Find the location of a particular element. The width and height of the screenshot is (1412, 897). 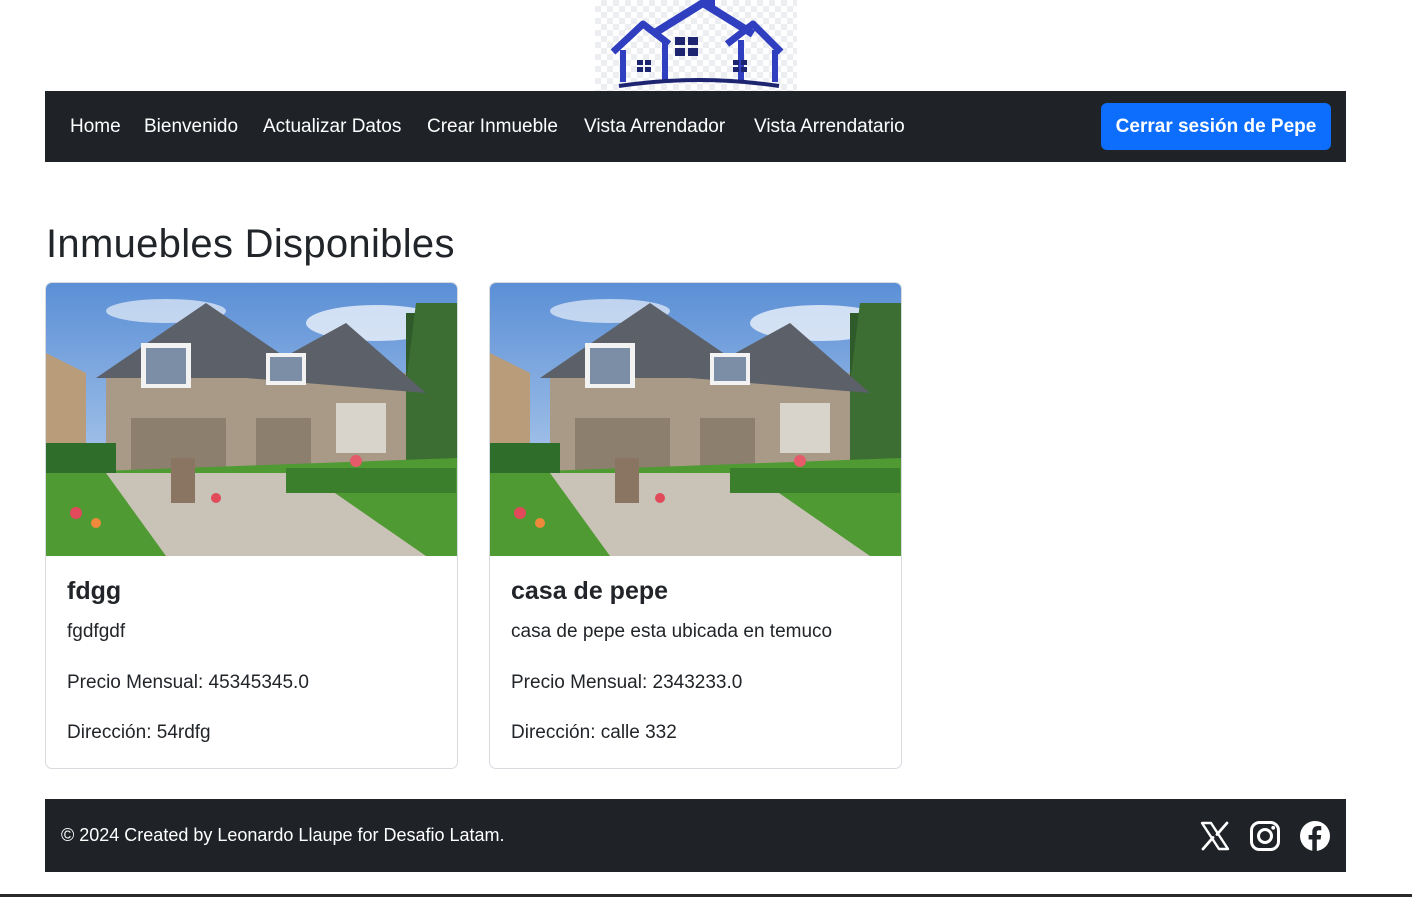

card-address: Dirección: 54rdfg is located at coordinates (139, 732).